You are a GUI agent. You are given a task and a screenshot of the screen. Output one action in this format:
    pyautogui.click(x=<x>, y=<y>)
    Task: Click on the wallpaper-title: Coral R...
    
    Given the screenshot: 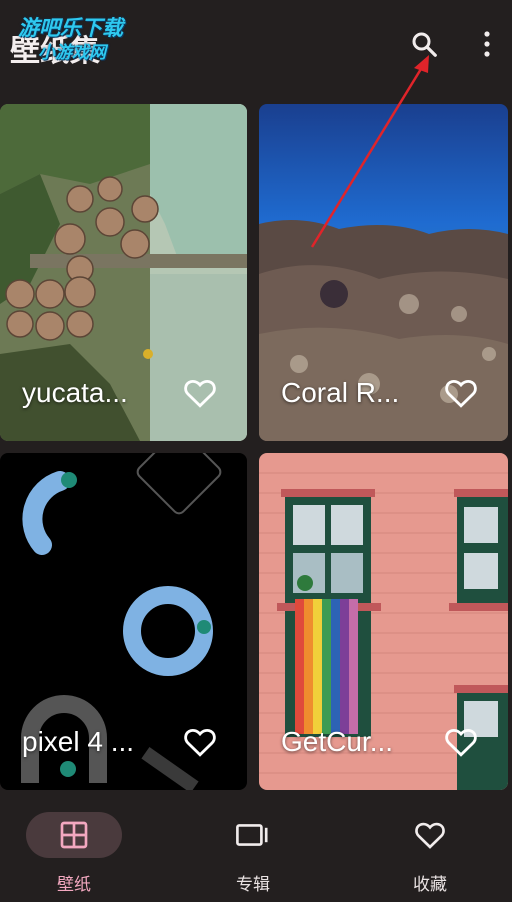 What is the action you would take?
    pyautogui.click(x=340, y=392)
    